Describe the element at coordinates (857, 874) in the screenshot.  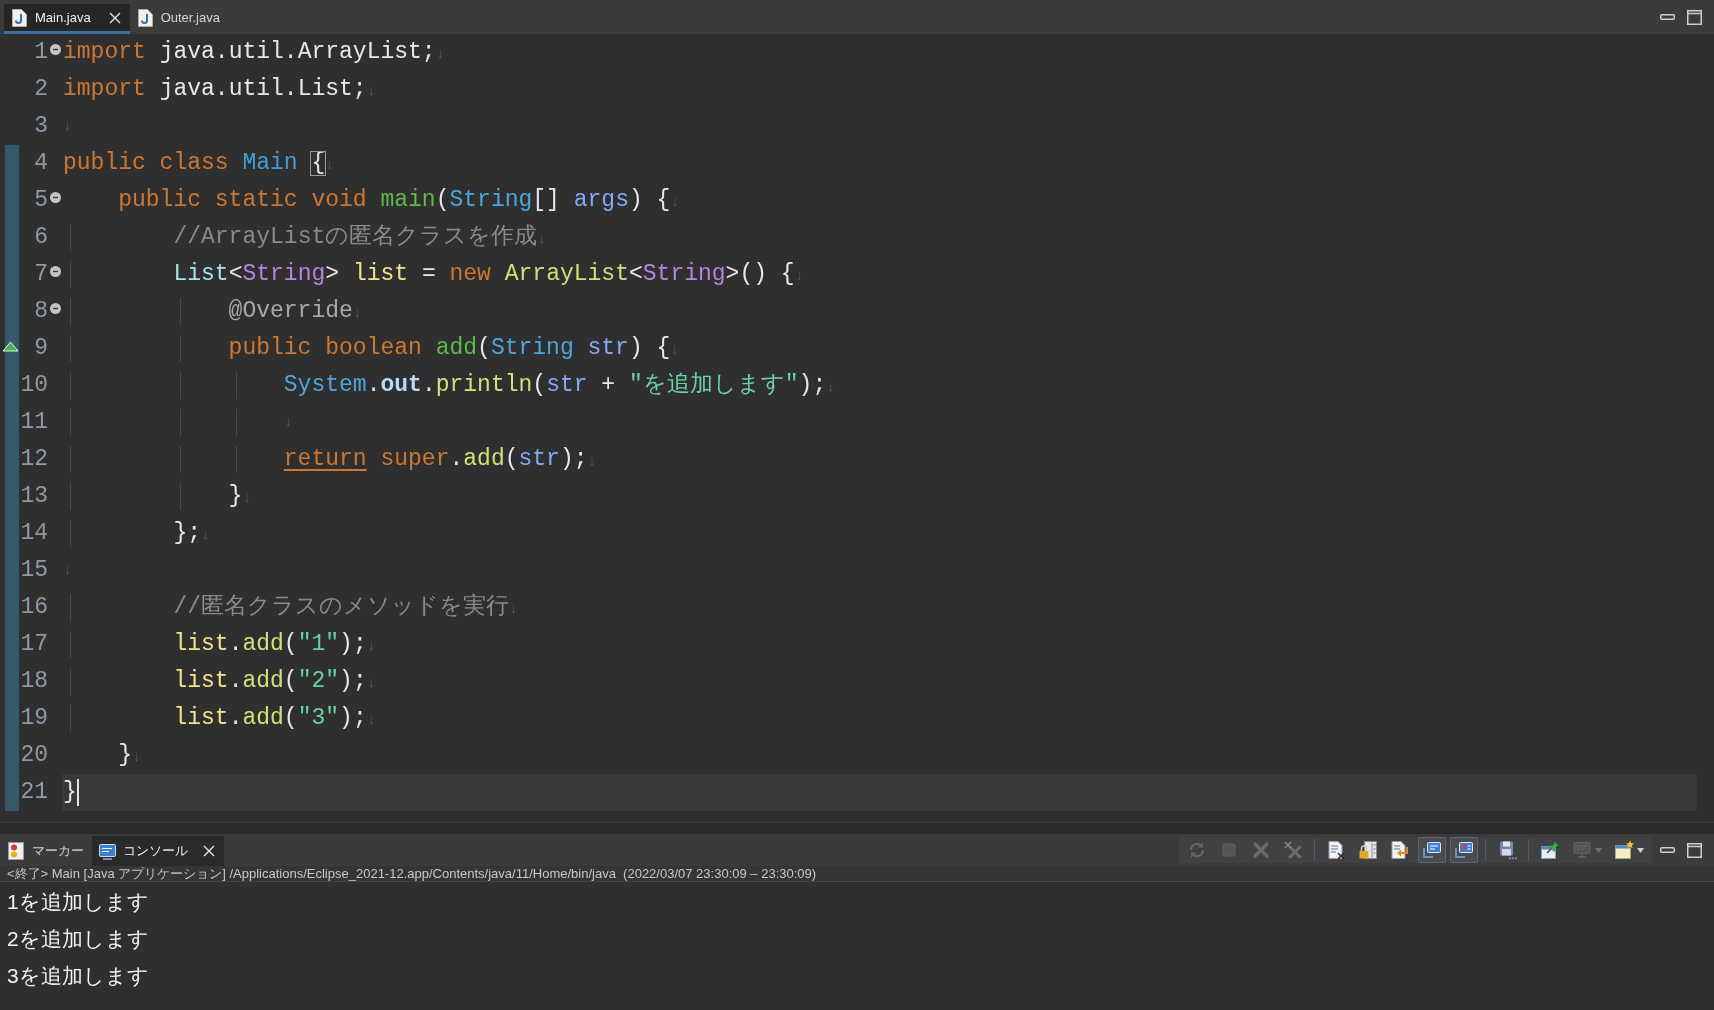
I see `console-header: <終了> Main [Java アプリケーション] /Applications/Eclipse_2021-12.app/Contents/java/11/Home/bin/java (2022/03/07 23:30:09 – 23:30:09)` at that location.